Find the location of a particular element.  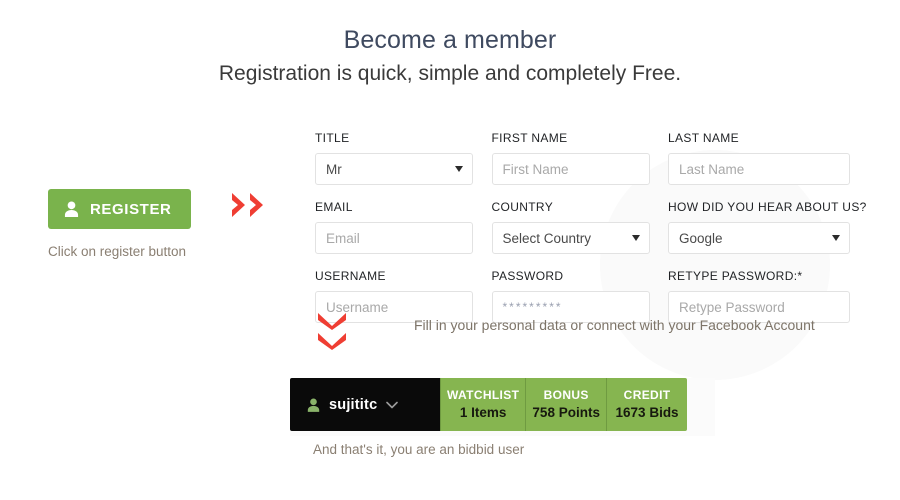

stat-bonus-label: BONUS is located at coordinates (566, 395).